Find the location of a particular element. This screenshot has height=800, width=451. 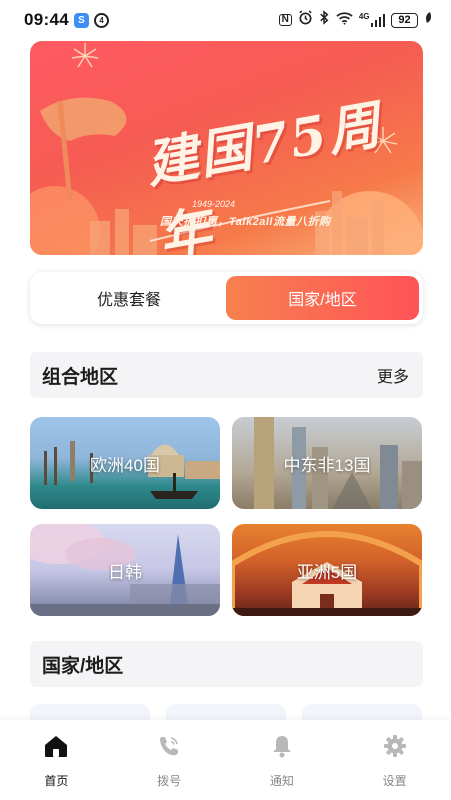

status-bar: 09:44 S 4 N 4G 92 is located at coordinates (225, 20).